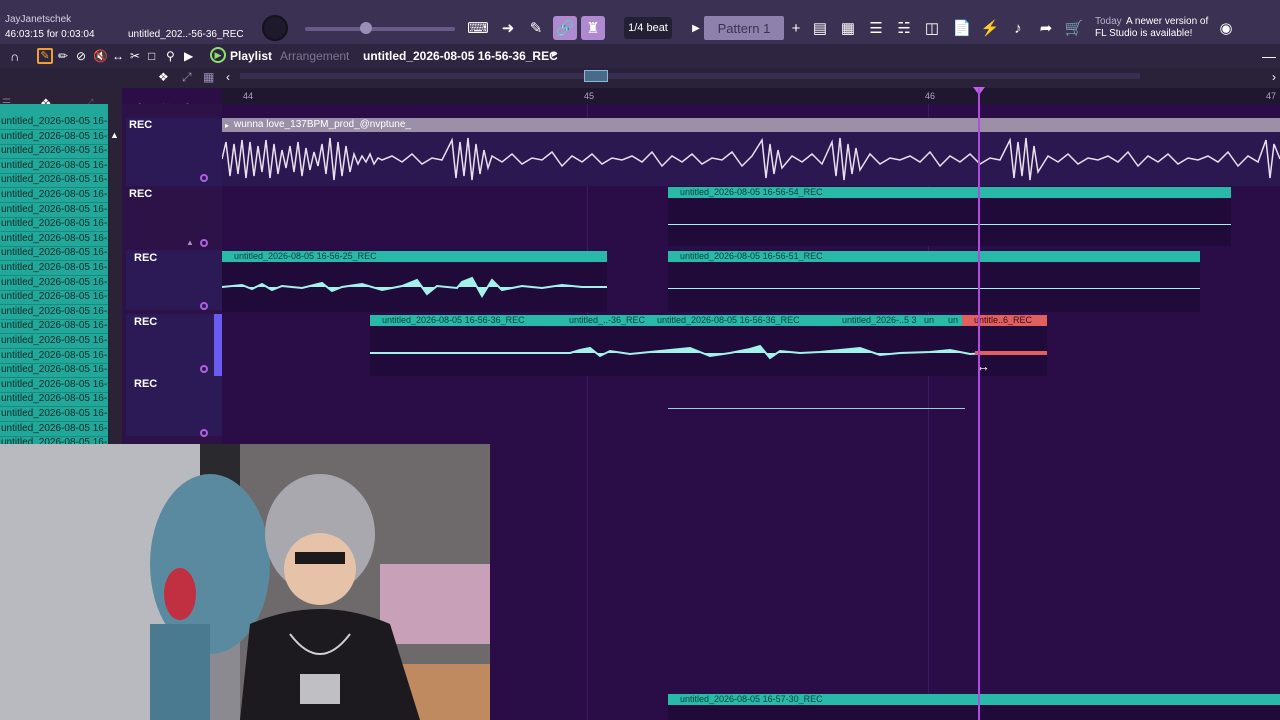 The image size is (1280, 720). What do you see at coordinates (63, 56) in the screenshot?
I see `paint-tool-icon: ✏` at bounding box center [63, 56].